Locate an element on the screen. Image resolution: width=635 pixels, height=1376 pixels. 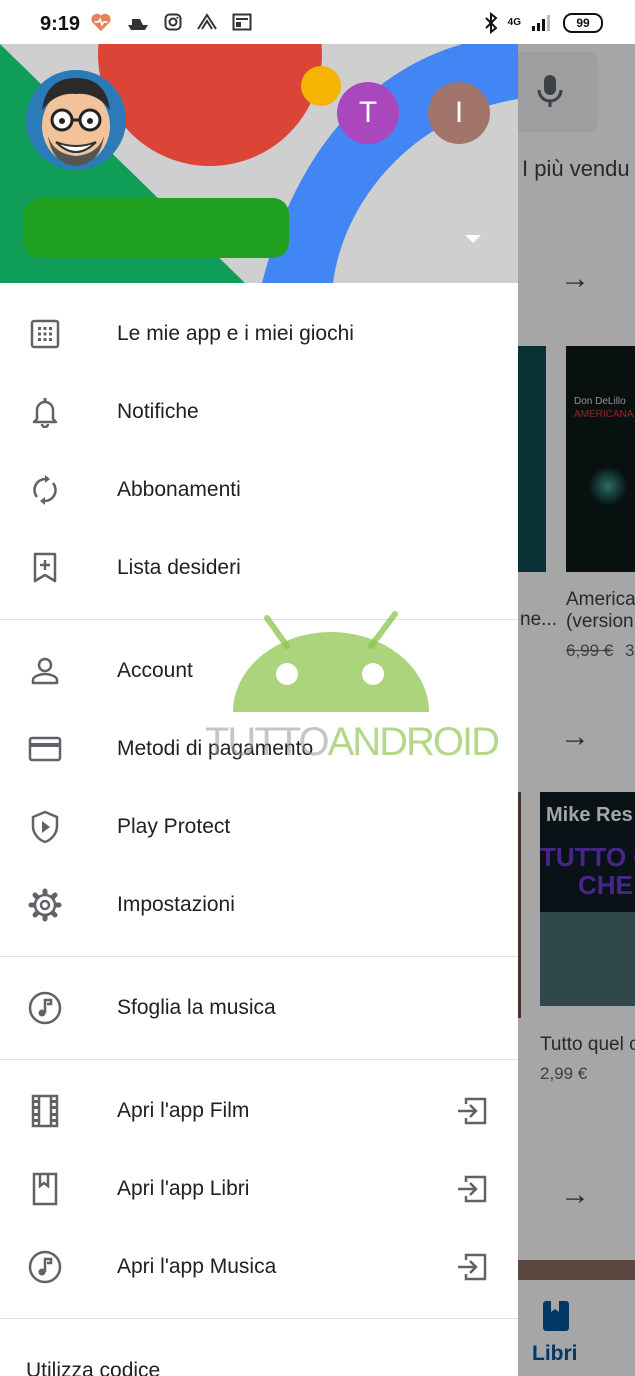
status-time: 9:19 is located at coordinates (60, 24).